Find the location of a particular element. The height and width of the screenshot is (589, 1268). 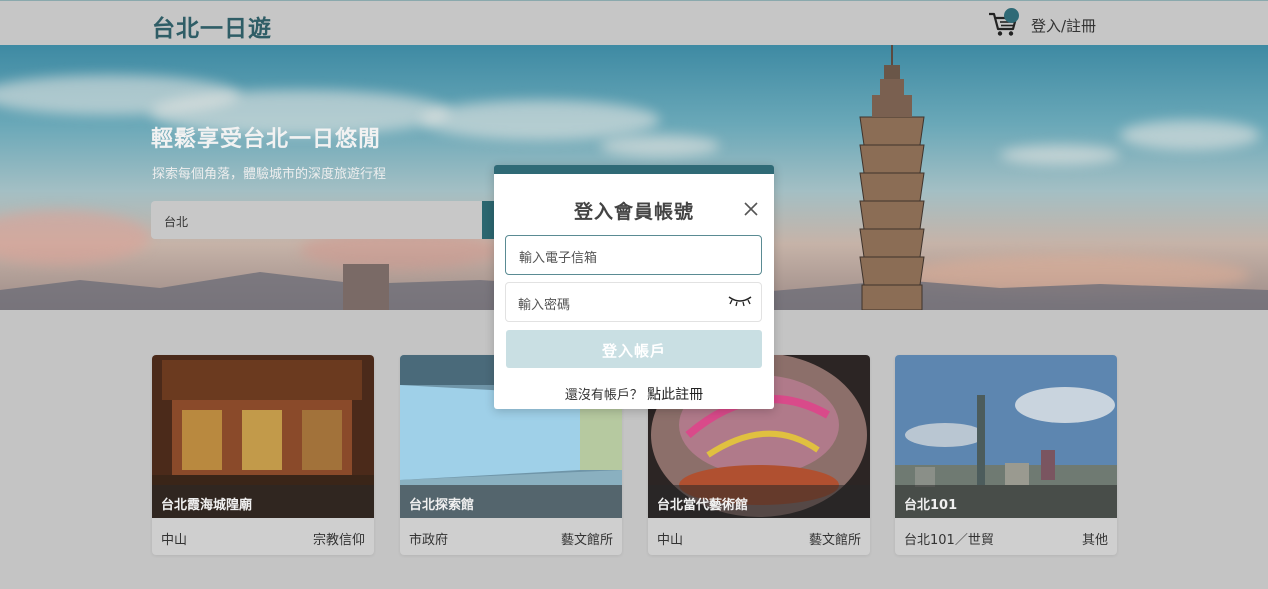

attraction-meta: 中山 藝文館所 is located at coordinates (759, 536).